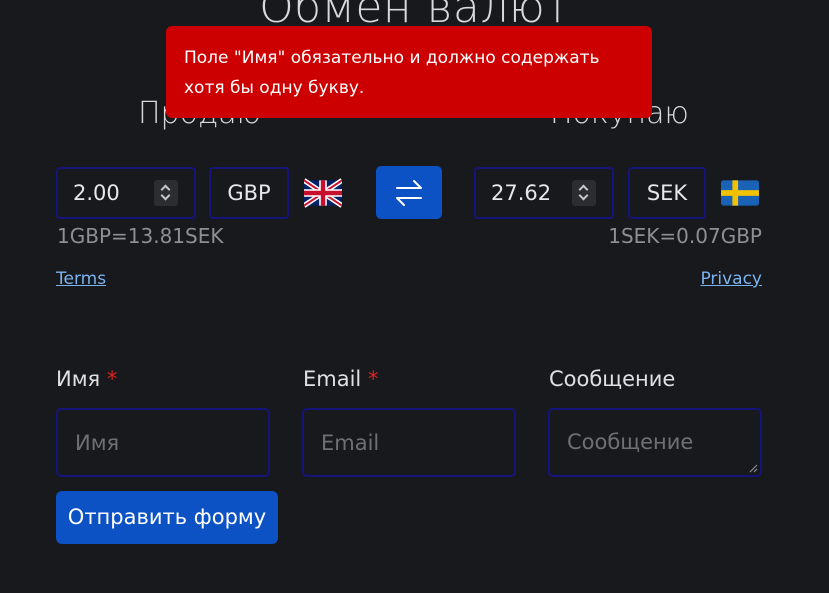  Describe the element at coordinates (740, 193) in the screenshot. I see `sweden-flag-icon` at that location.